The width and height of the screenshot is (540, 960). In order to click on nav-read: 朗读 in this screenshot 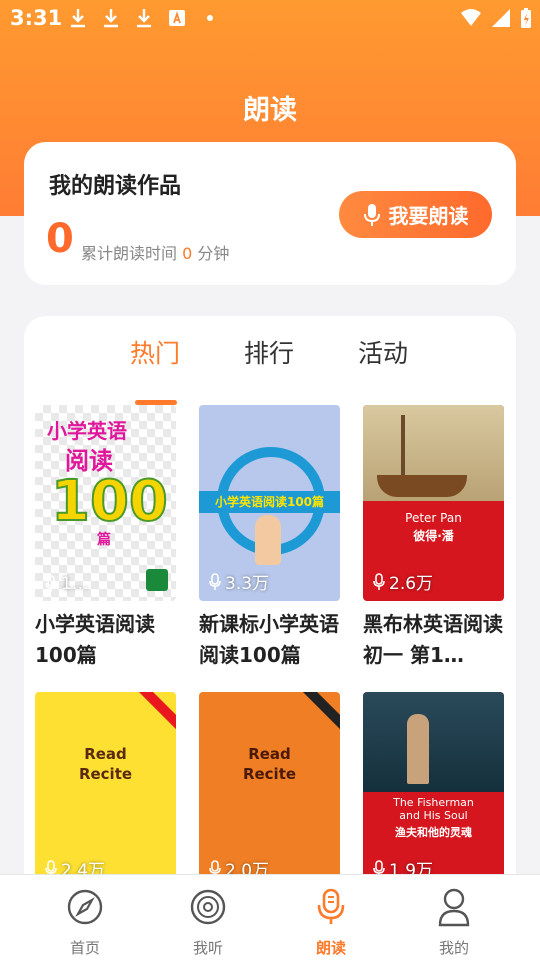, I will do `click(331, 922)`.